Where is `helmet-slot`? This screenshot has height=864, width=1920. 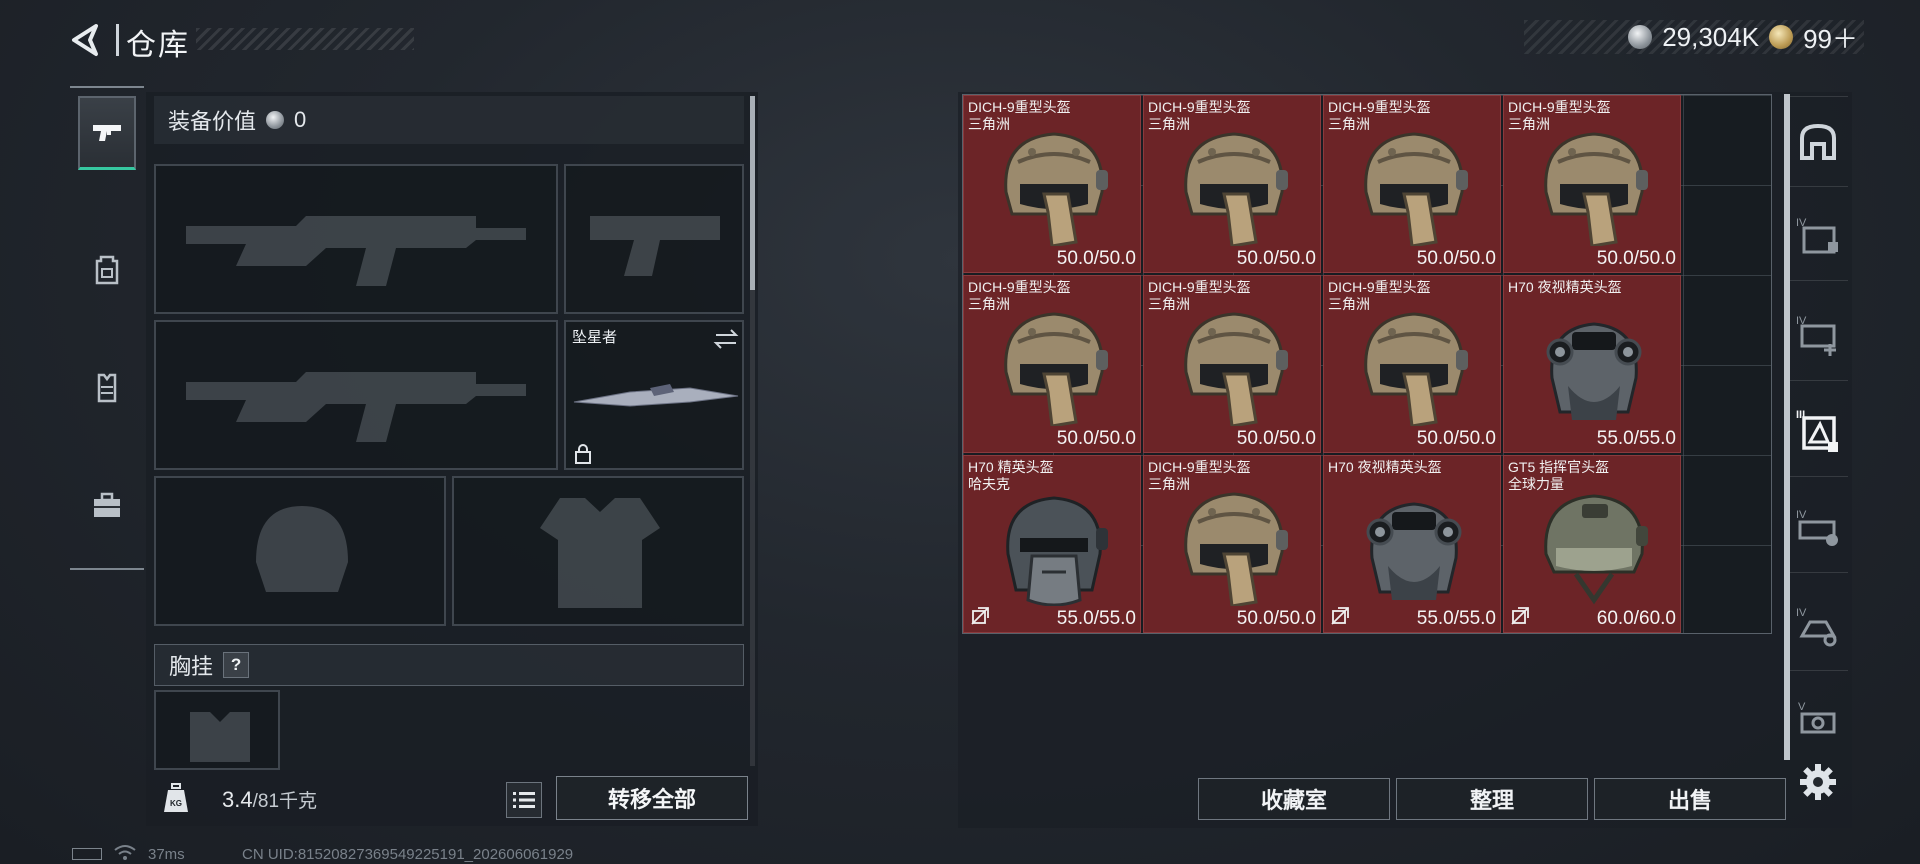 helmet-slot is located at coordinates (300, 551).